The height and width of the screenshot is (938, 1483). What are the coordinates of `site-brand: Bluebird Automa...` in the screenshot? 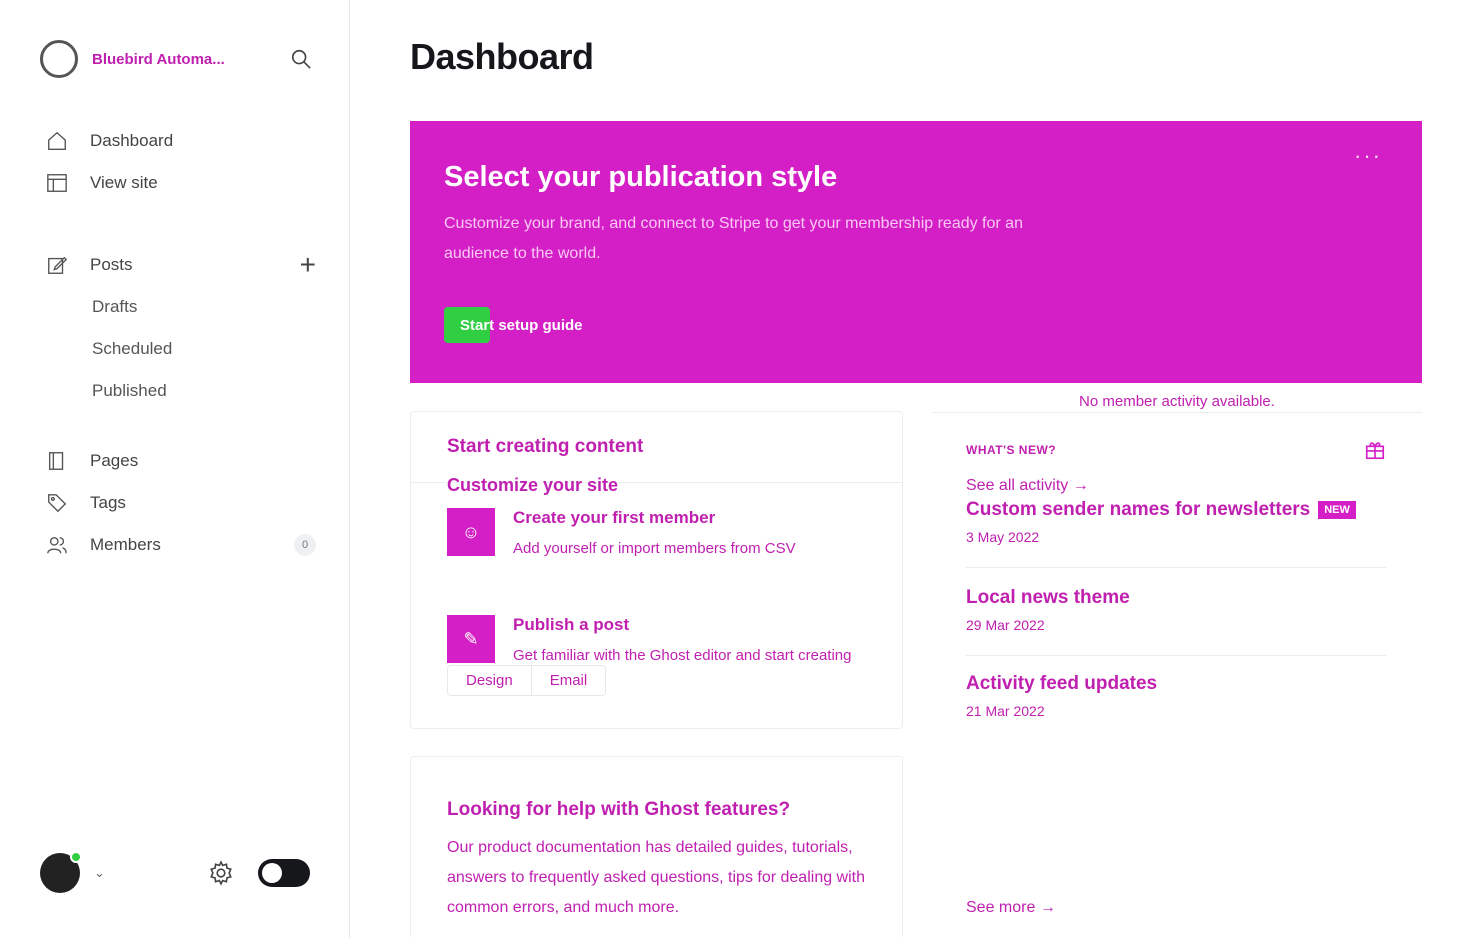 It's located at (180, 59).